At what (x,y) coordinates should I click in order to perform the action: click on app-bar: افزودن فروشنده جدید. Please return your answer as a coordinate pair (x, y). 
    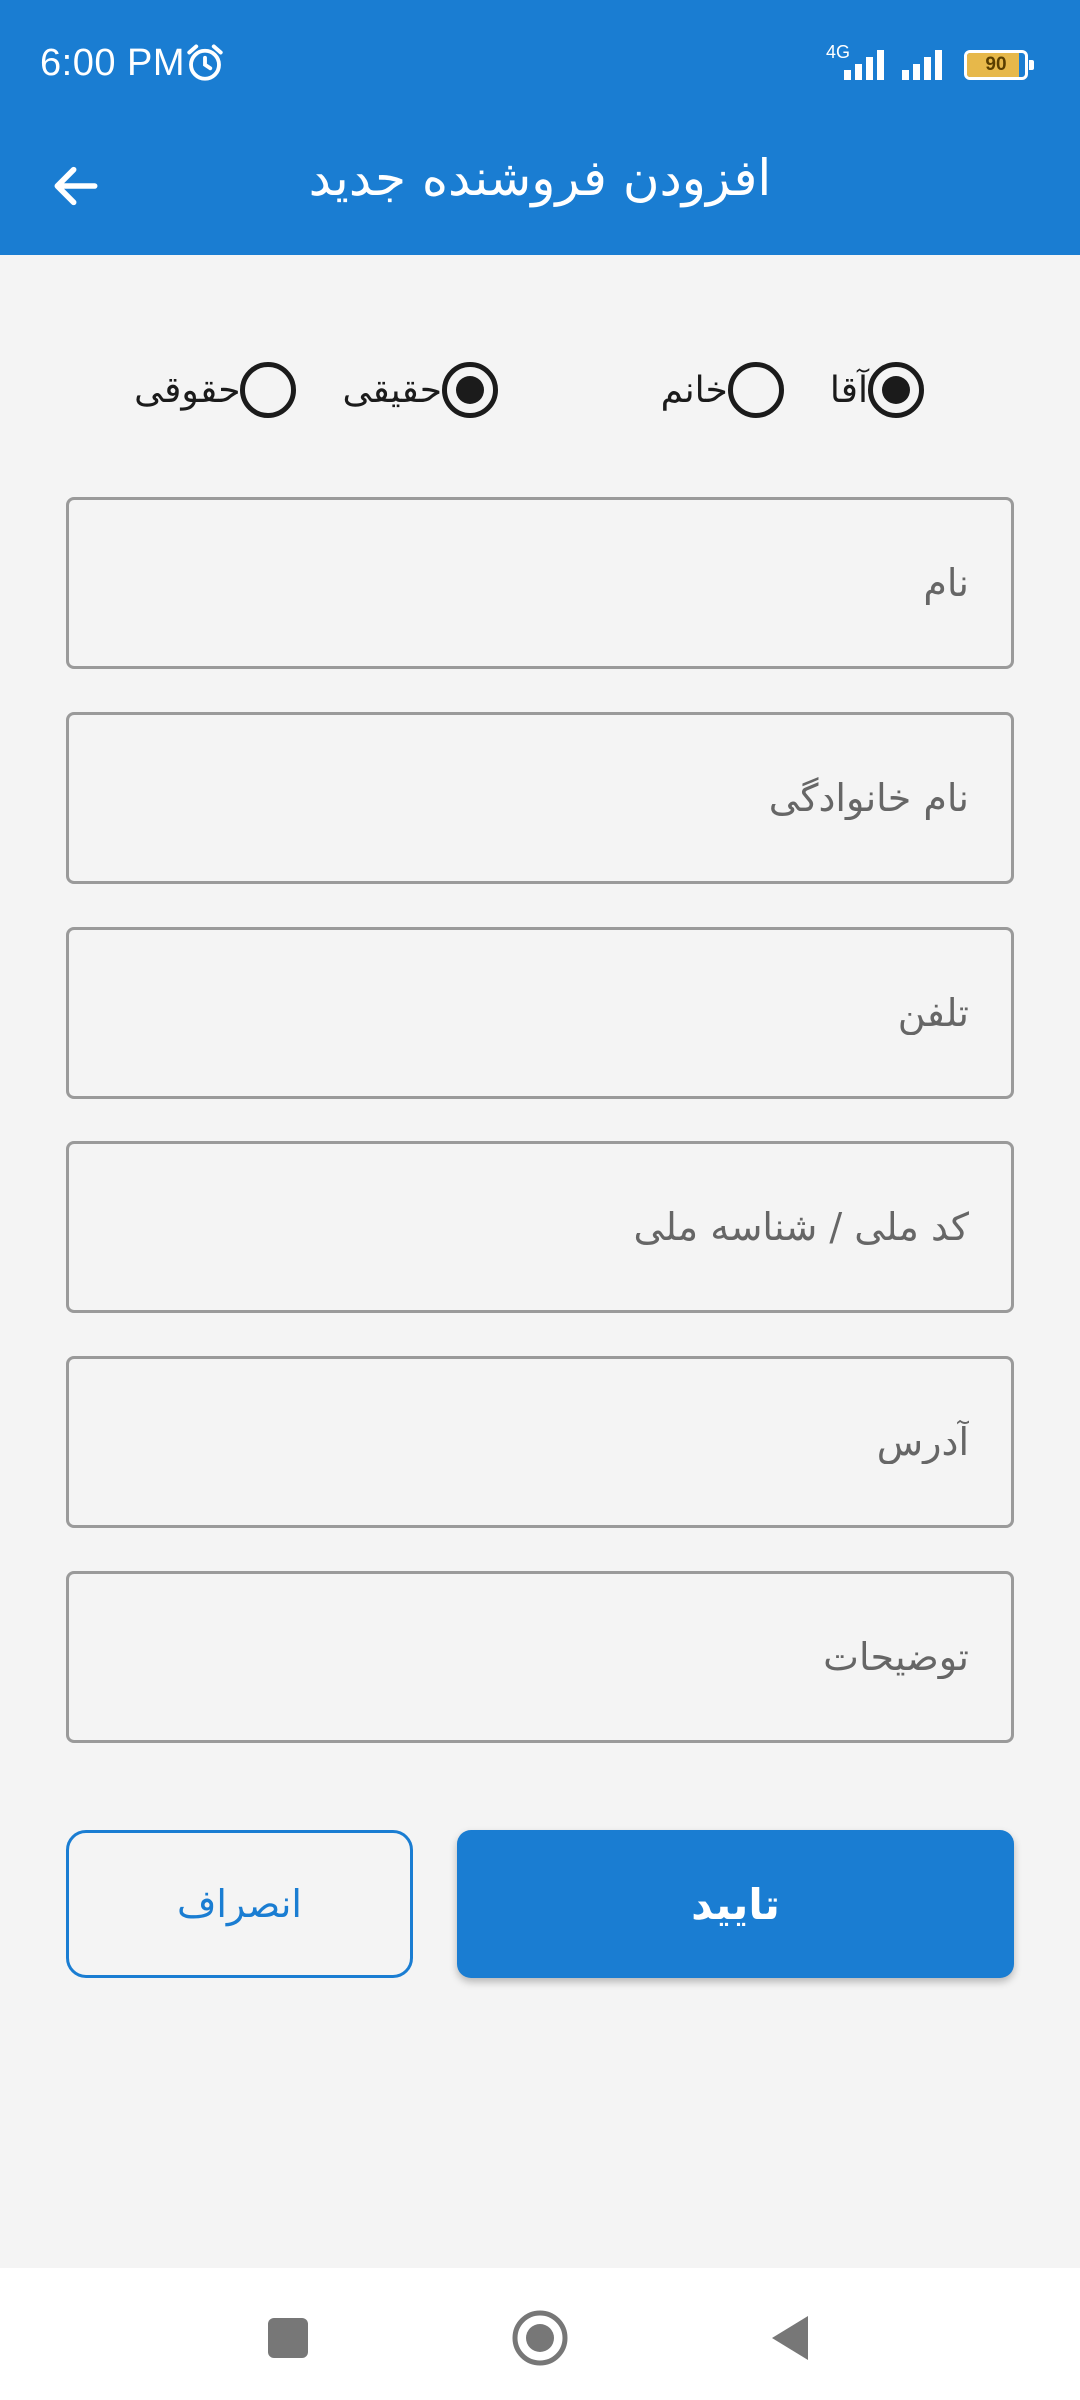
    Looking at the image, I should click on (540, 191).